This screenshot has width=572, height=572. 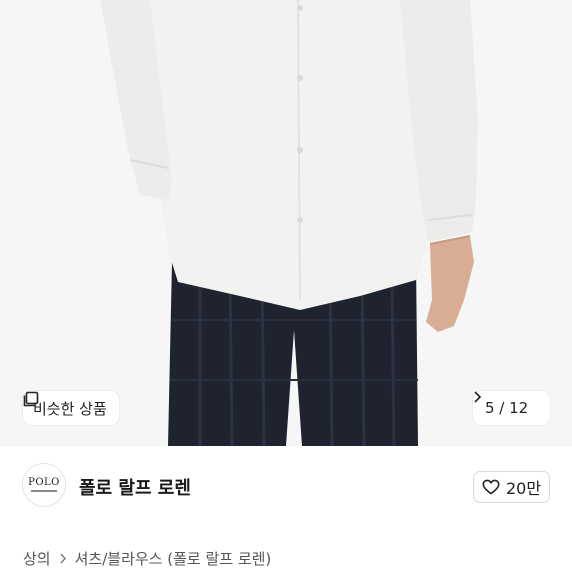 What do you see at coordinates (507, 408) in the screenshot?
I see `image-counter: 5 / 12` at bounding box center [507, 408].